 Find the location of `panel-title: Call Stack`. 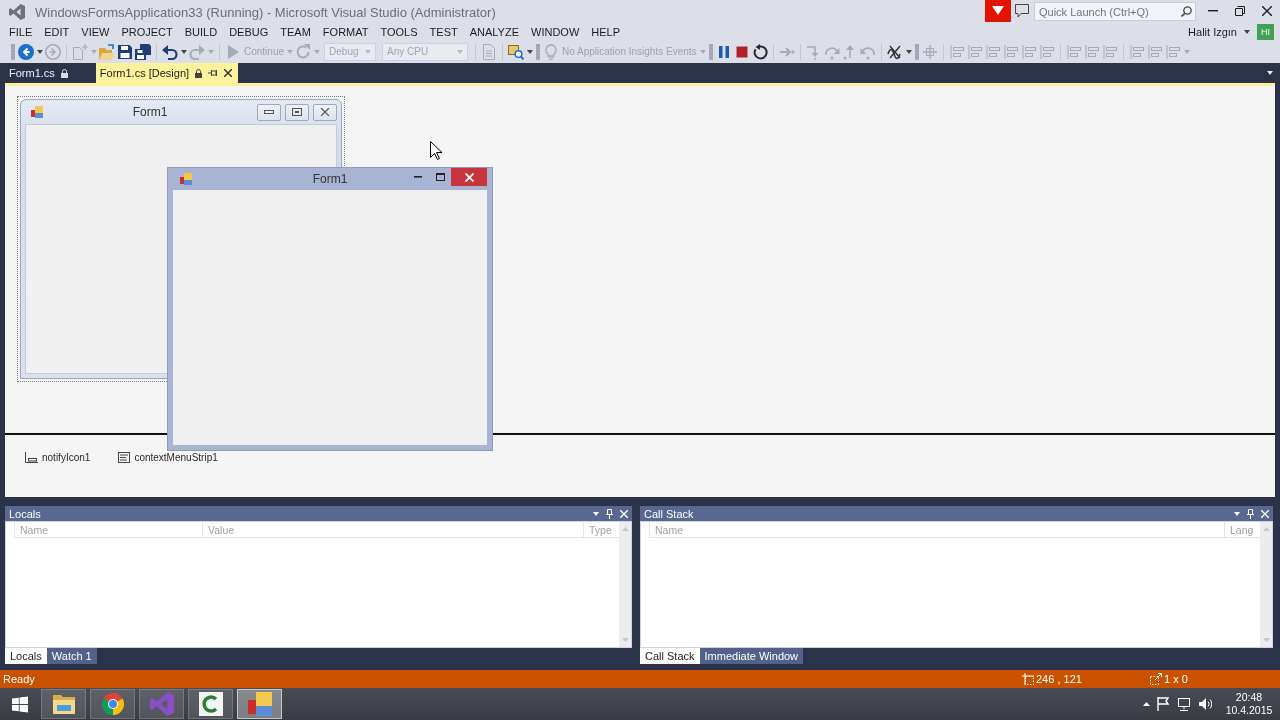

panel-title: Call Stack is located at coordinates (669, 513).